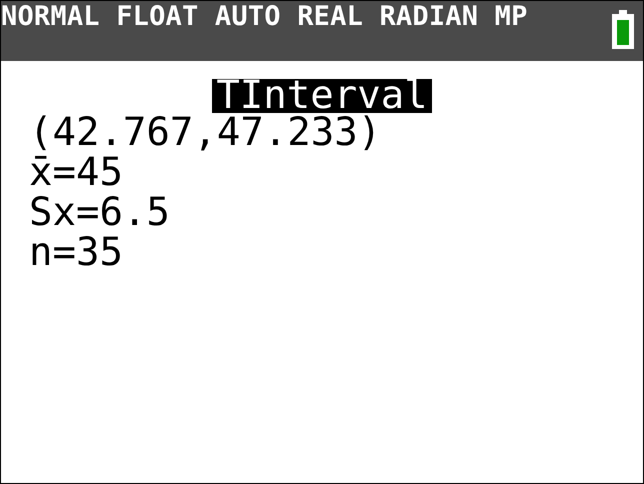  What do you see at coordinates (76, 253) in the screenshot?
I see `result-line: n=35` at bounding box center [76, 253].